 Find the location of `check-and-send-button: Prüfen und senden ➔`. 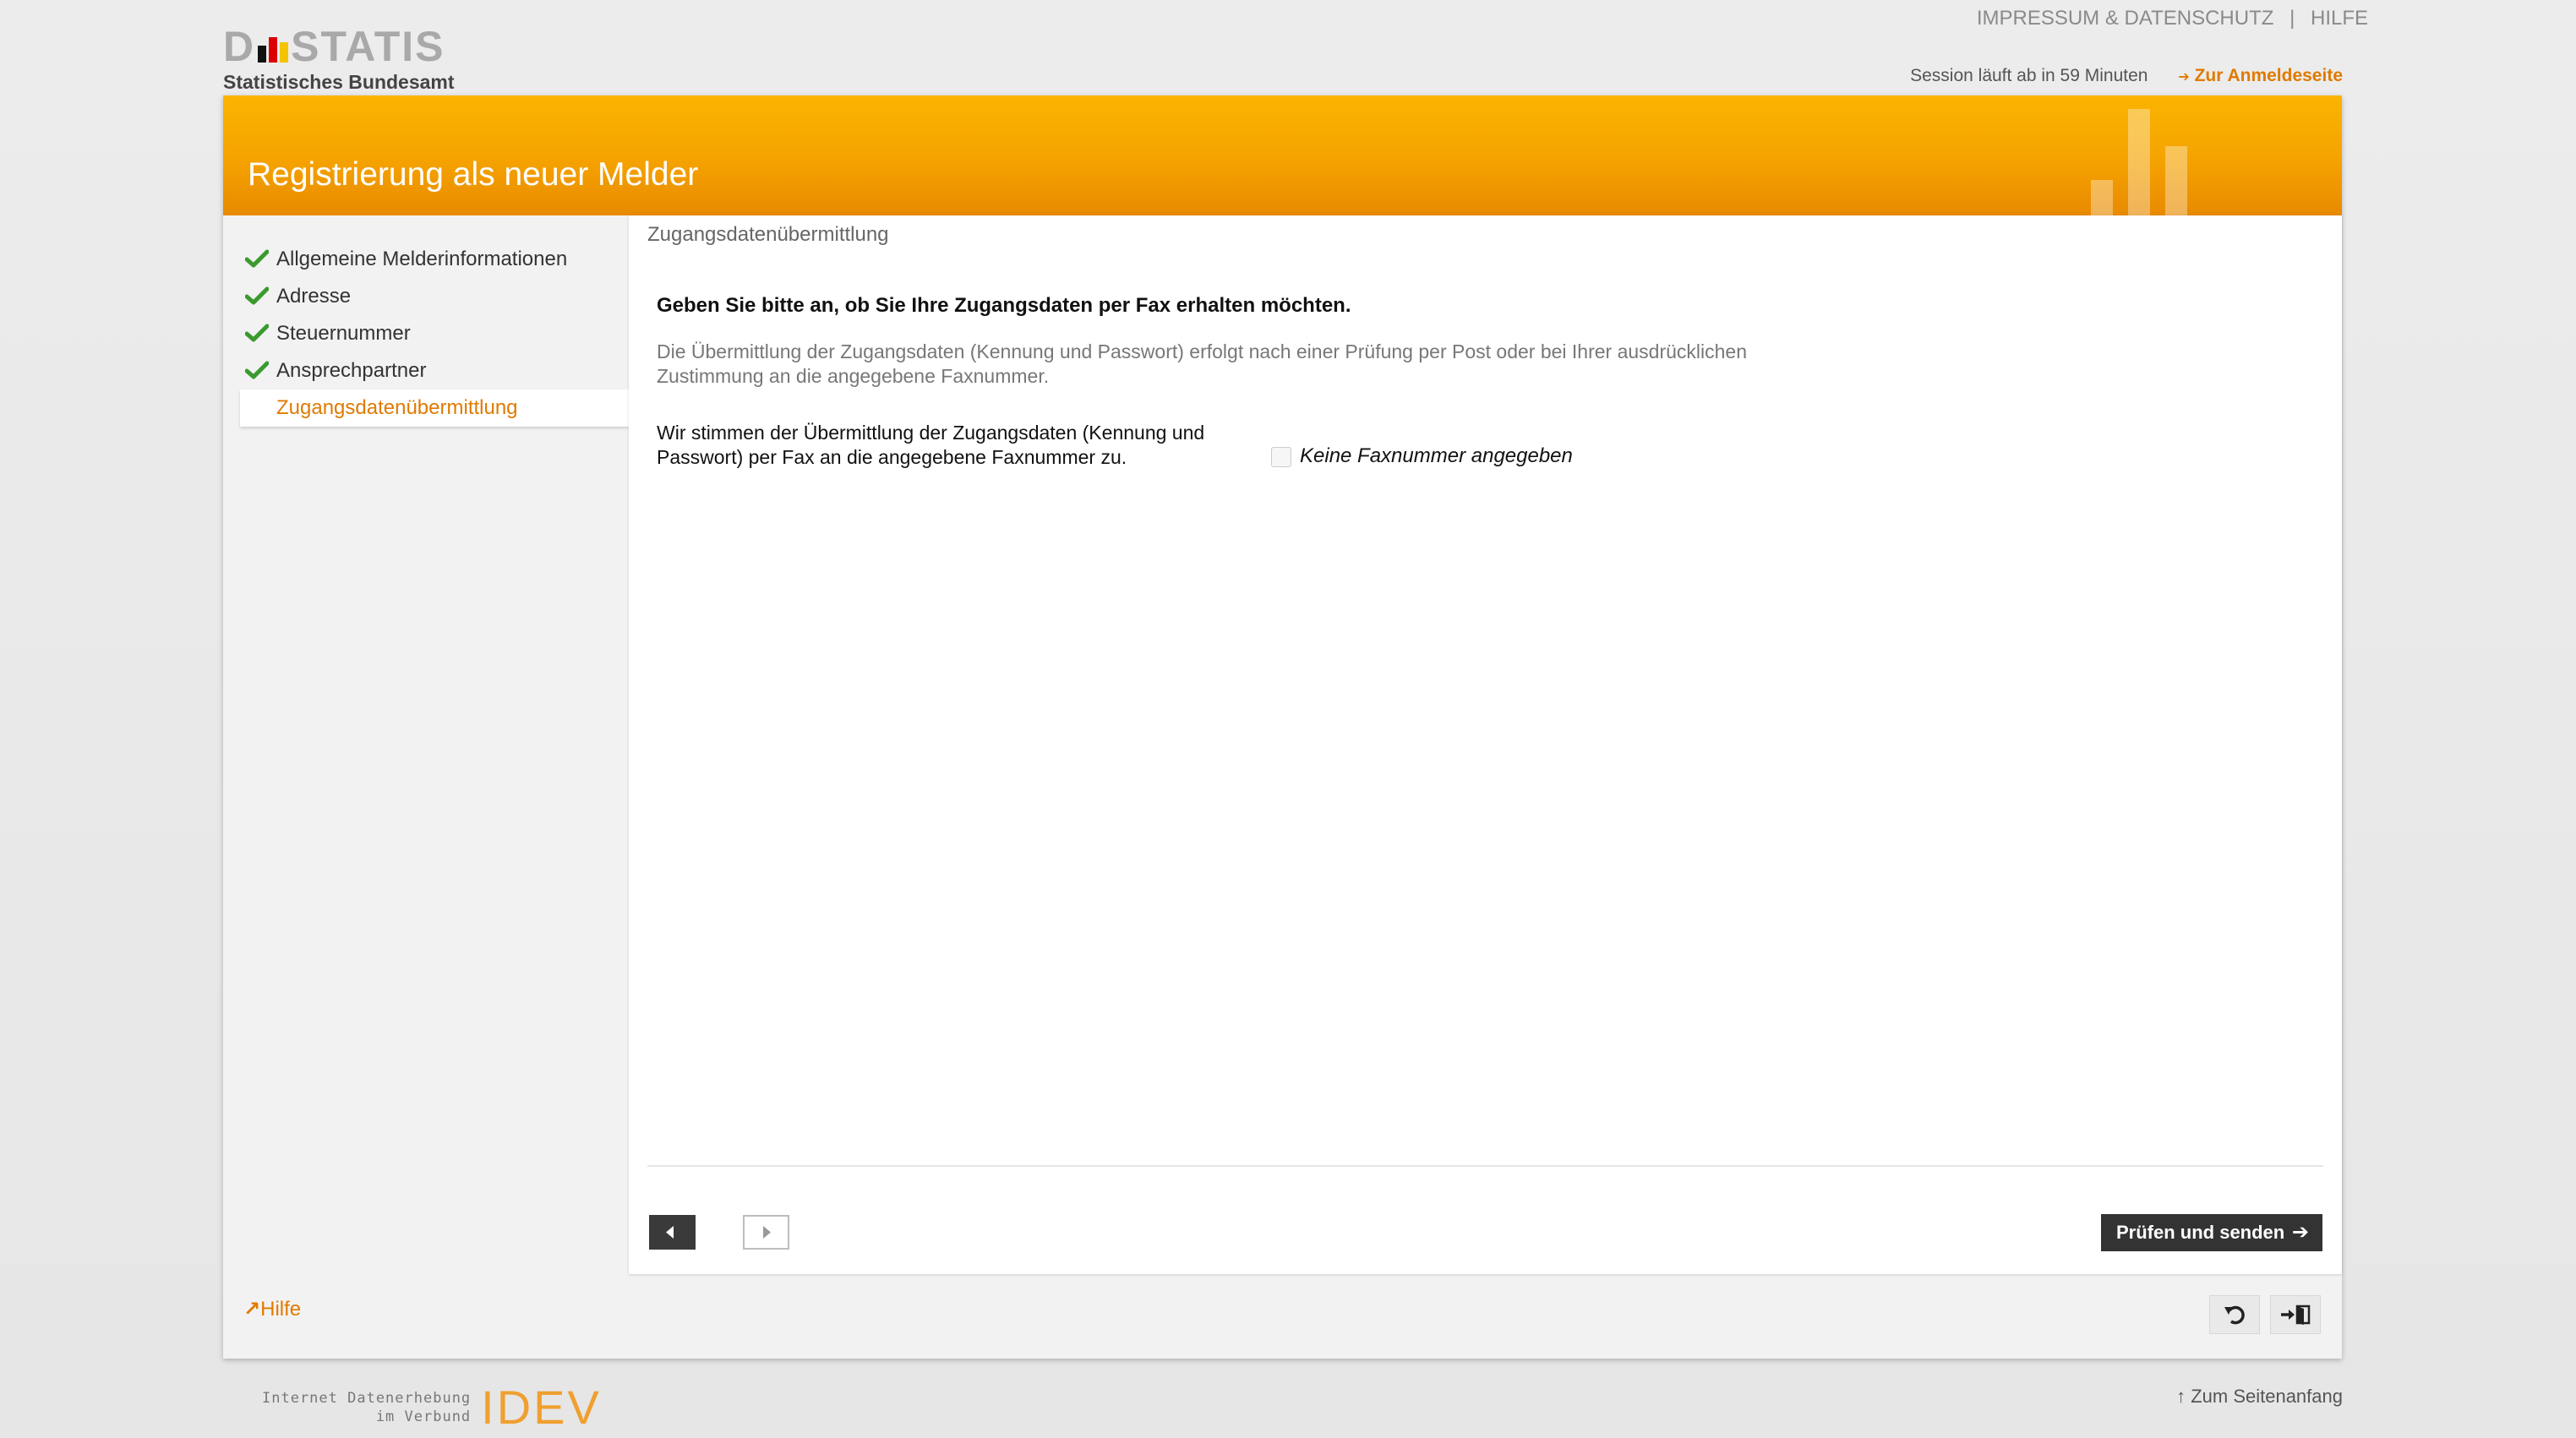

check-and-send-button: Prüfen und senden ➔ is located at coordinates (2211, 1232).